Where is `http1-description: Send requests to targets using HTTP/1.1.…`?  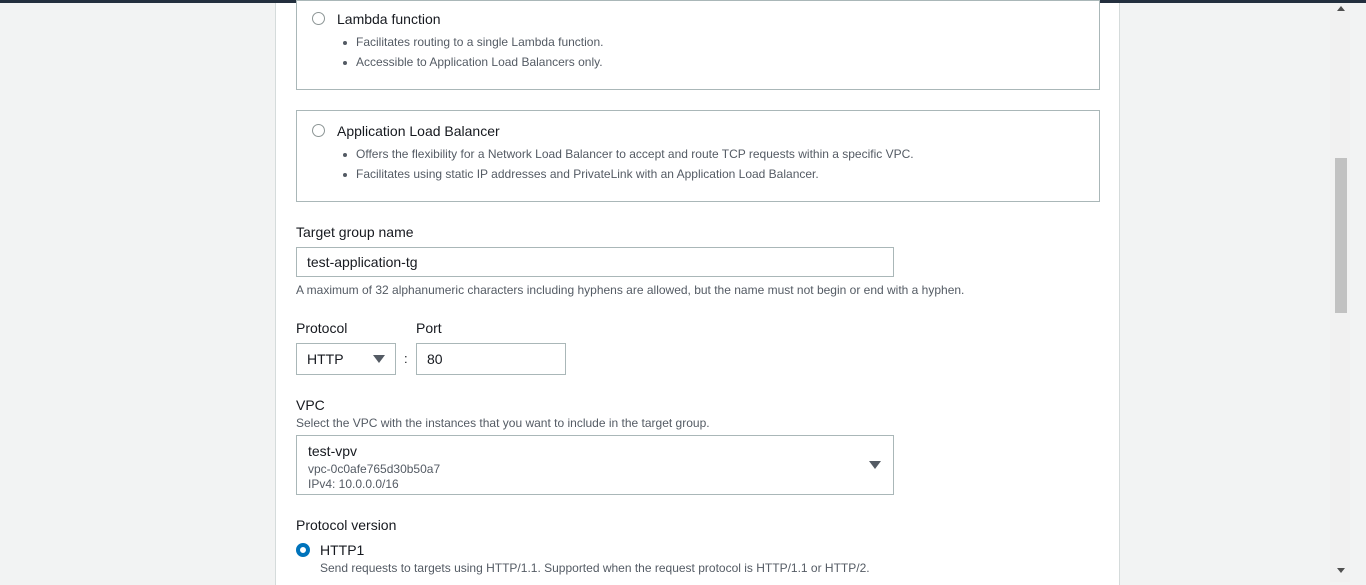 http1-description: Send requests to targets using HTTP/1.1.… is located at coordinates (595, 568).